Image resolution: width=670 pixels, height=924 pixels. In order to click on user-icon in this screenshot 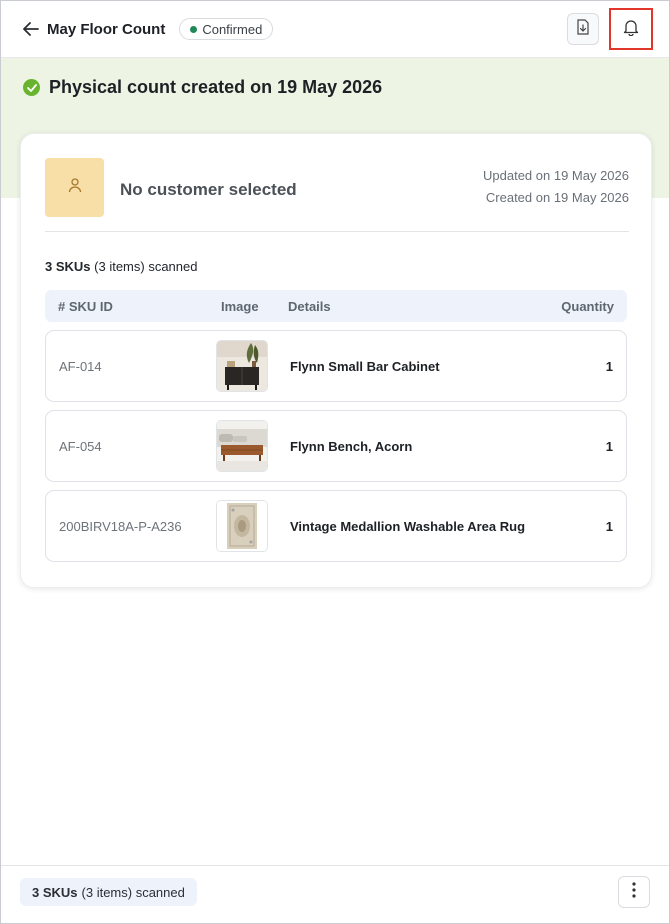, I will do `click(75, 187)`.